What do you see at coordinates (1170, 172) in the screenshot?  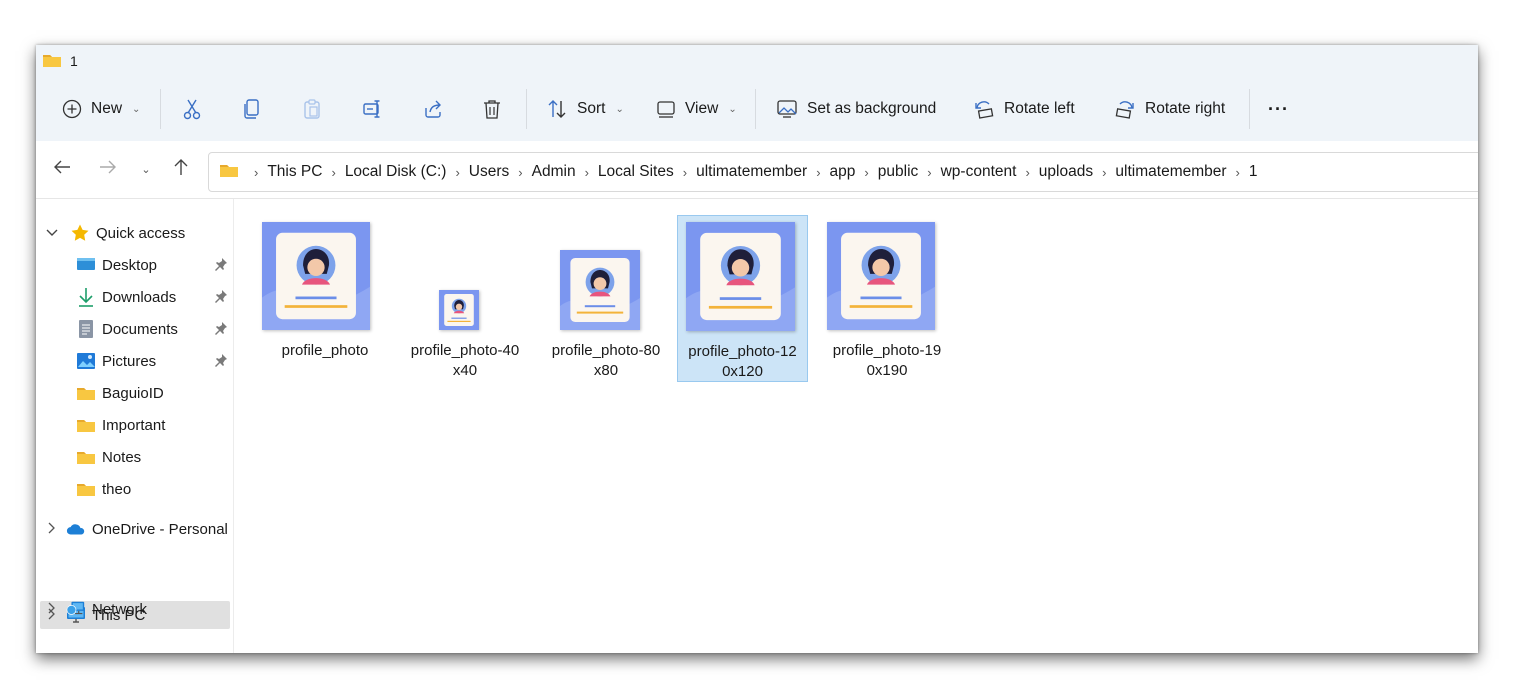 I see `breadcrumb-ultimatemember-uploads: ultimatemember` at bounding box center [1170, 172].